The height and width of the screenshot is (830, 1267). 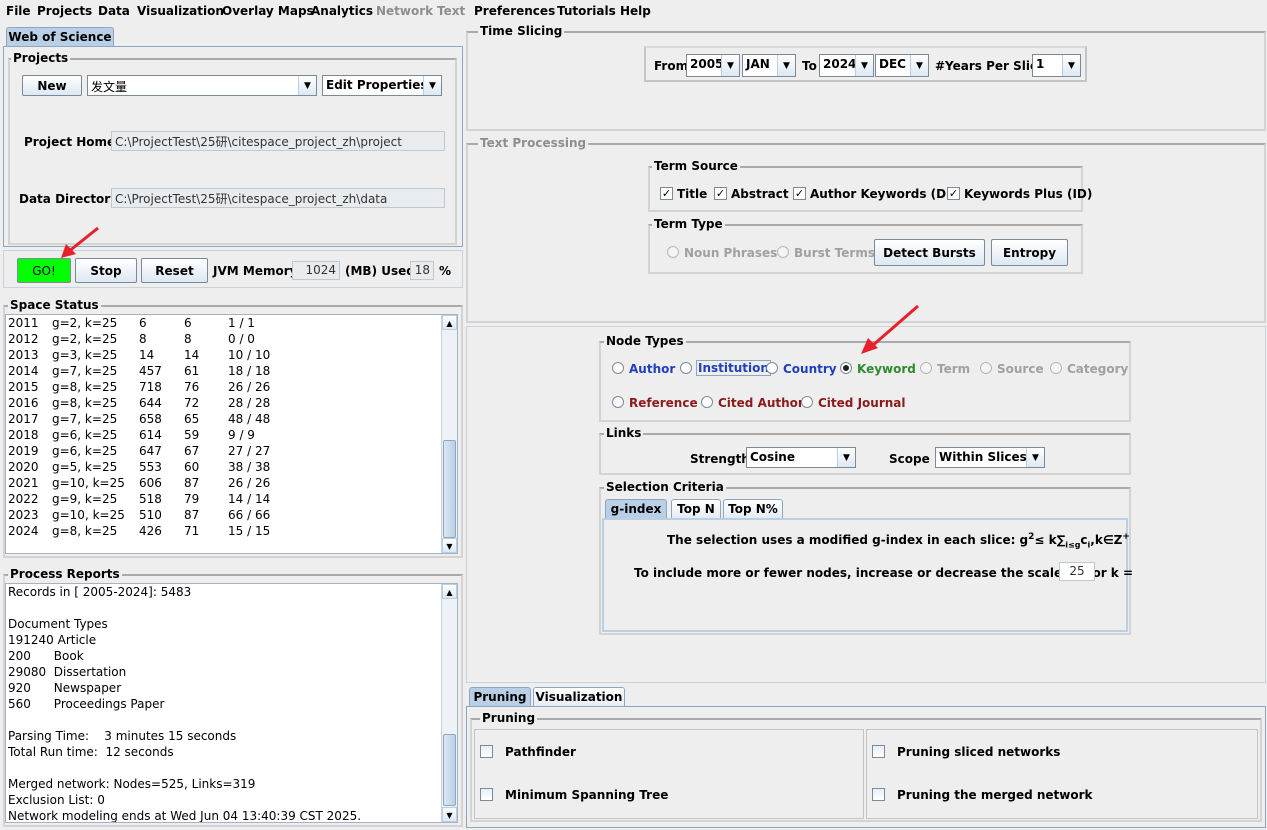 What do you see at coordinates (772, 457) in the screenshot?
I see `strength-value: Cosine` at bounding box center [772, 457].